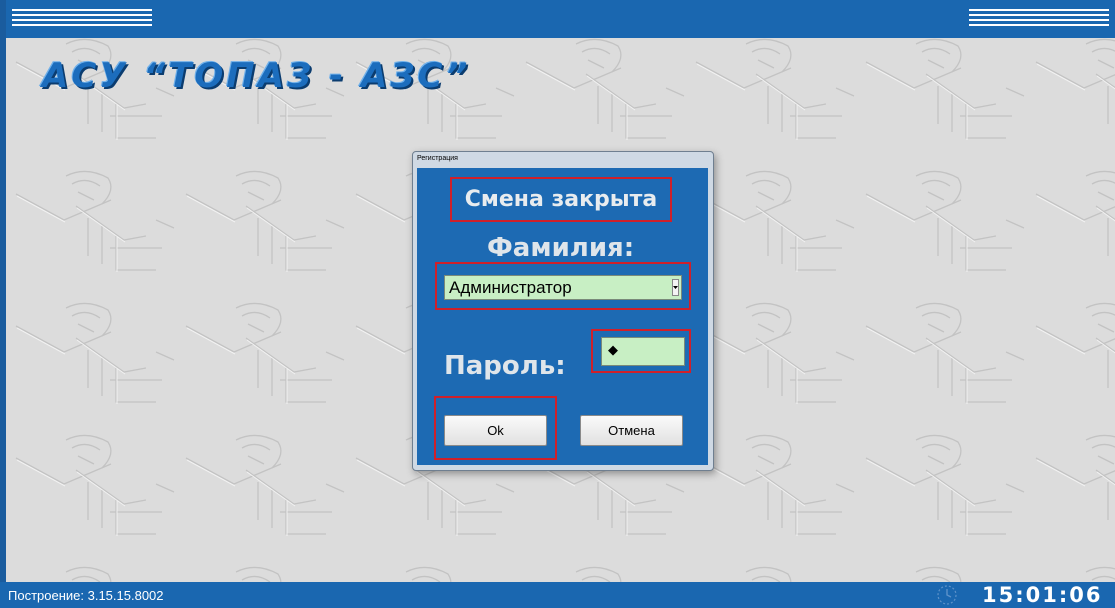 Image resolution: width=1115 pixels, height=608 pixels. I want to click on build-version: Построение: 3.15.15.8002, so click(86, 595).